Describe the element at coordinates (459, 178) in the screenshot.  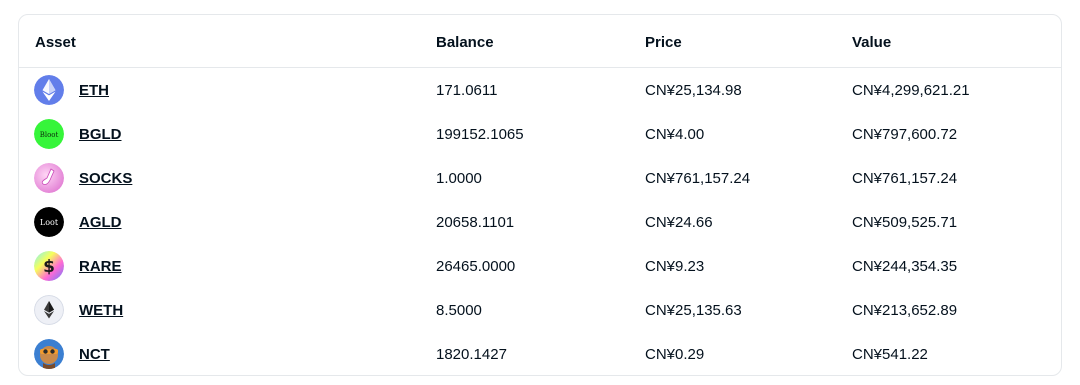
I see `balance-cell: 1.0000` at that location.